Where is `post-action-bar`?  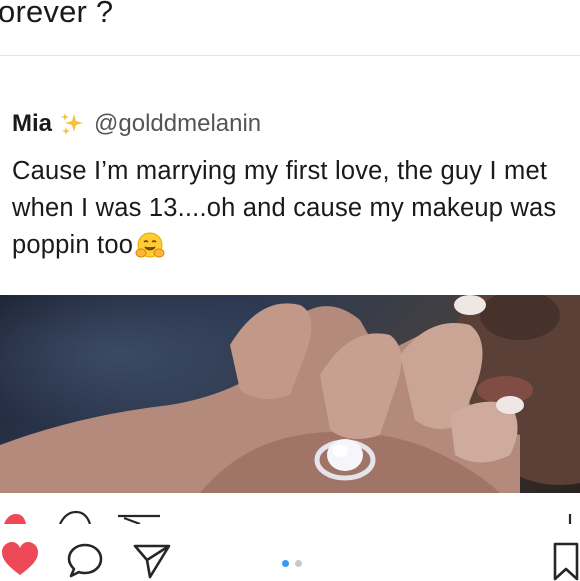
post-action-bar is located at coordinates (290, 558).